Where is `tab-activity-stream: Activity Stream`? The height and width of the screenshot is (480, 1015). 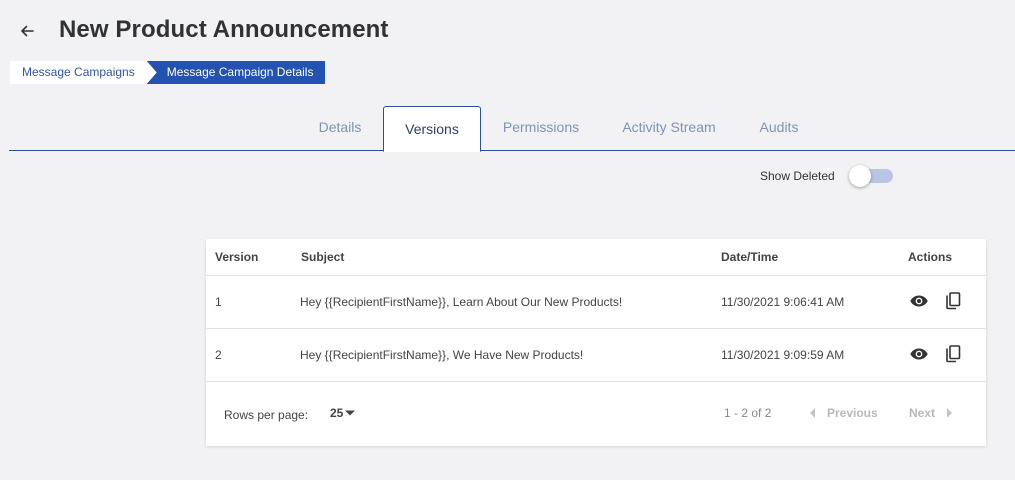
tab-activity-stream: Activity Stream is located at coordinates (669, 128).